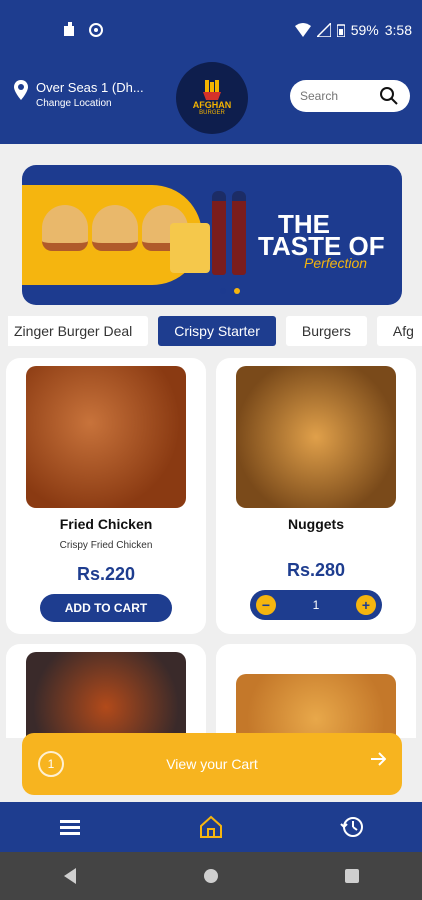 The width and height of the screenshot is (422, 900). I want to click on status-bar: 59% 3:58, so click(211, 31).